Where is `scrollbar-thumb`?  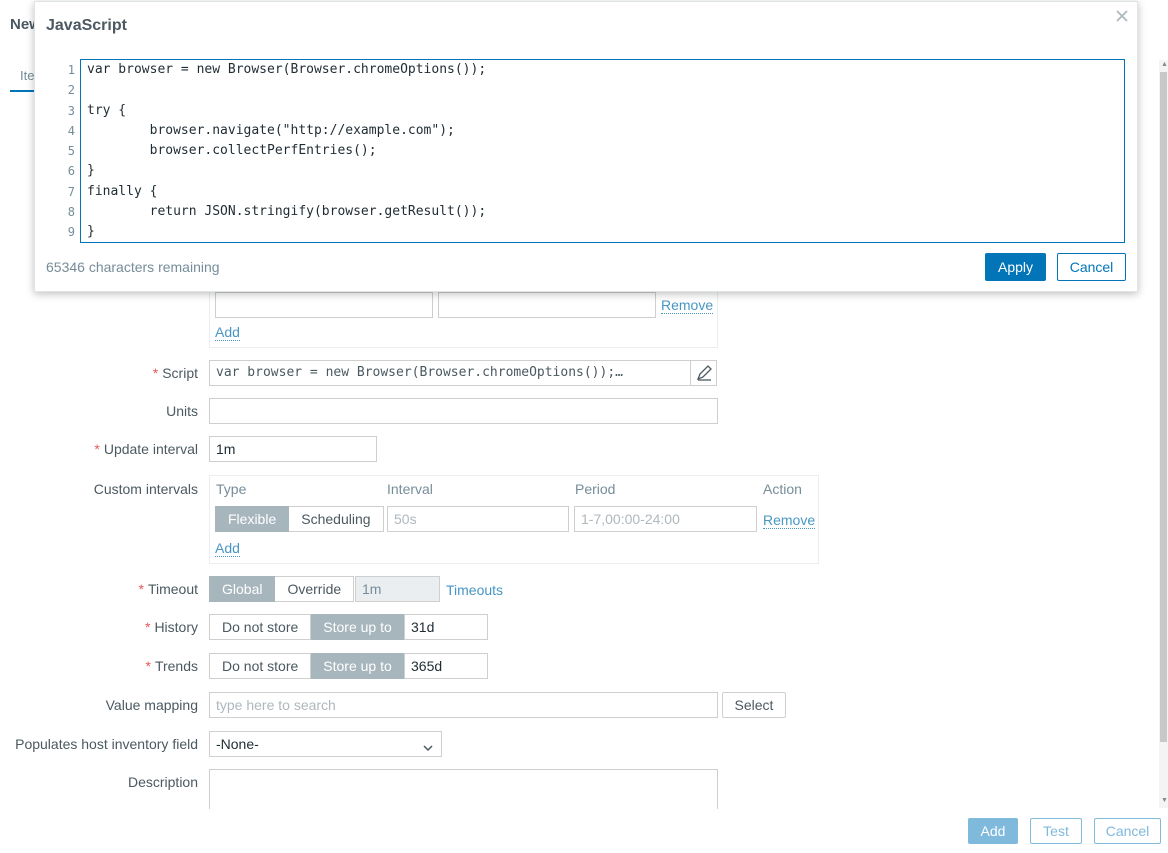 scrollbar-thumb is located at coordinates (1163, 407).